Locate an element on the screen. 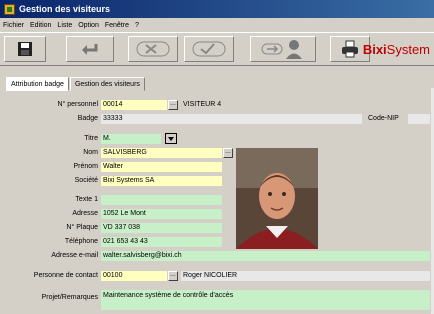 The height and width of the screenshot is (314, 434). titre-field: M. is located at coordinates (131, 139).